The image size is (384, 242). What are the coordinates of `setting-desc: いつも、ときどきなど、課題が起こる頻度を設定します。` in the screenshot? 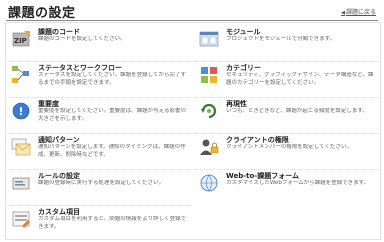 It's located at (297, 111).